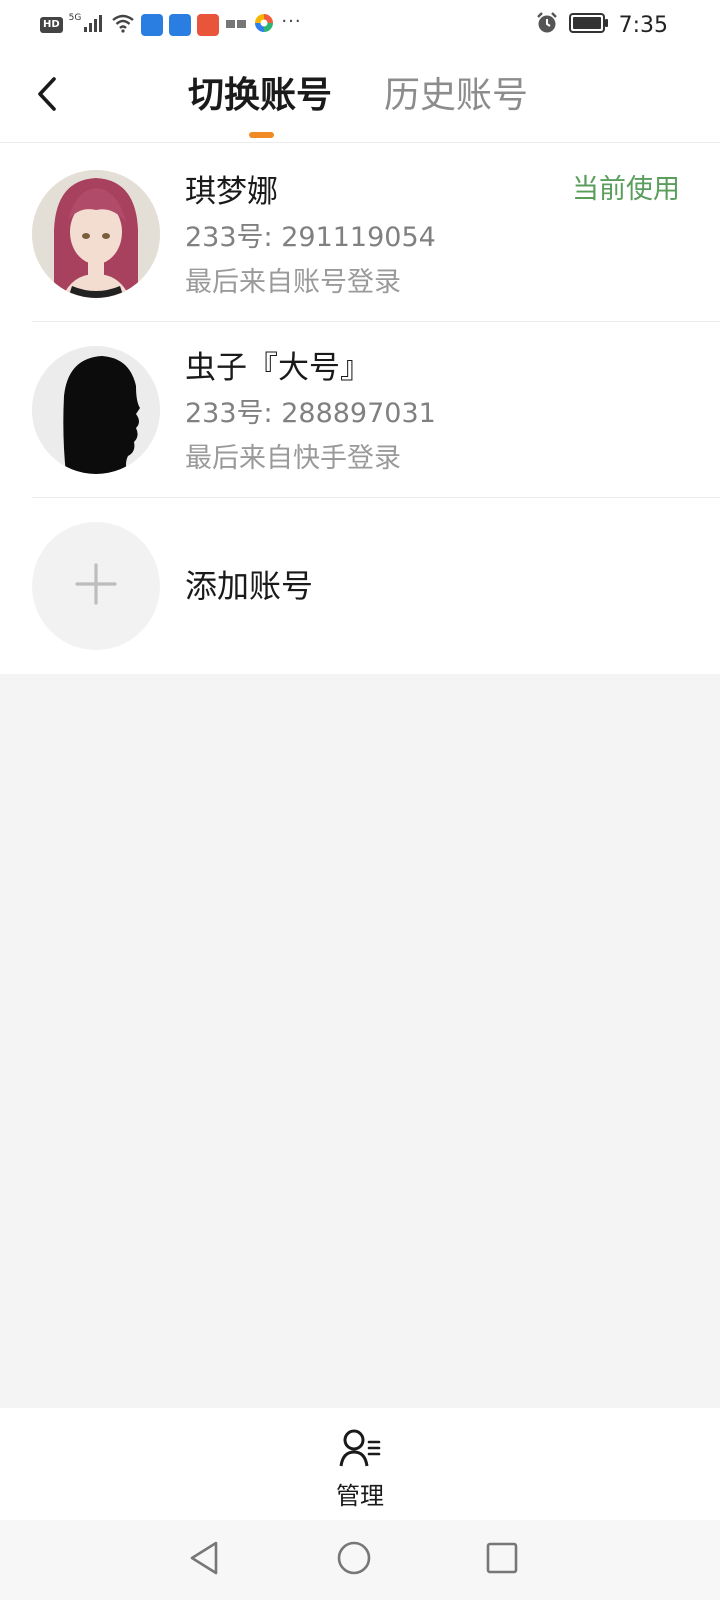  Describe the element at coordinates (310, 237) in the screenshot. I see `account-id: 233号: 291119054` at that location.